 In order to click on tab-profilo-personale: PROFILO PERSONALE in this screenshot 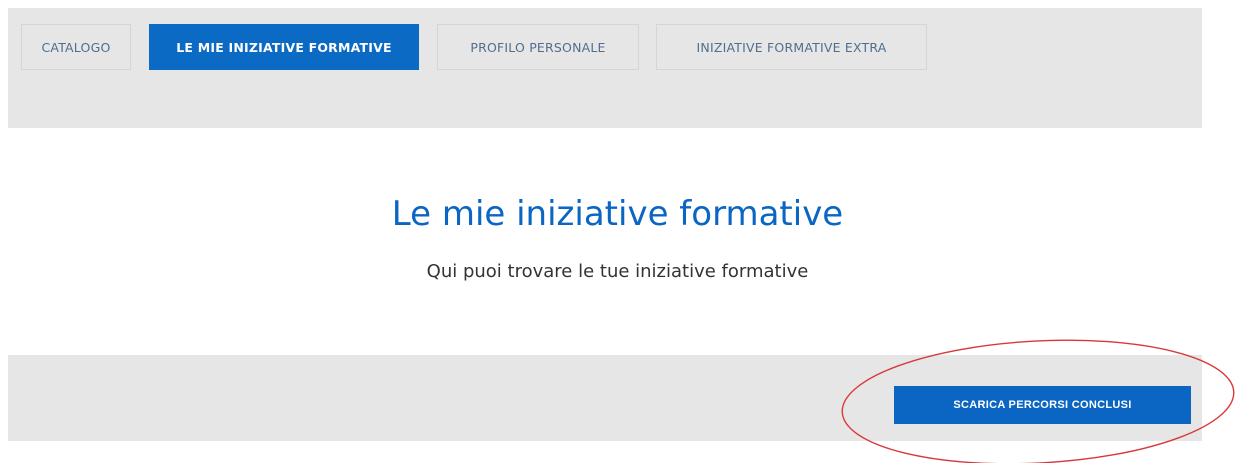, I will do `click(538, 47)`.